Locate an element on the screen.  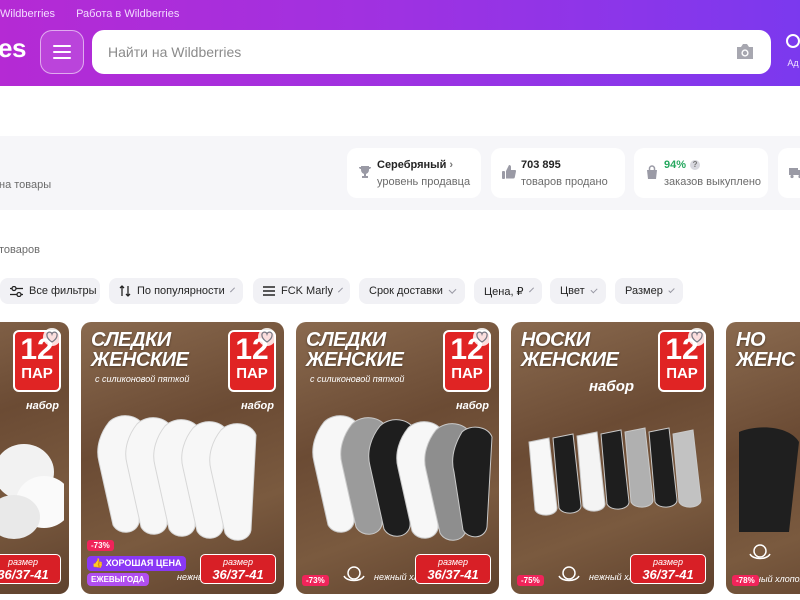
logo: es is located at coordinates (13, 48).